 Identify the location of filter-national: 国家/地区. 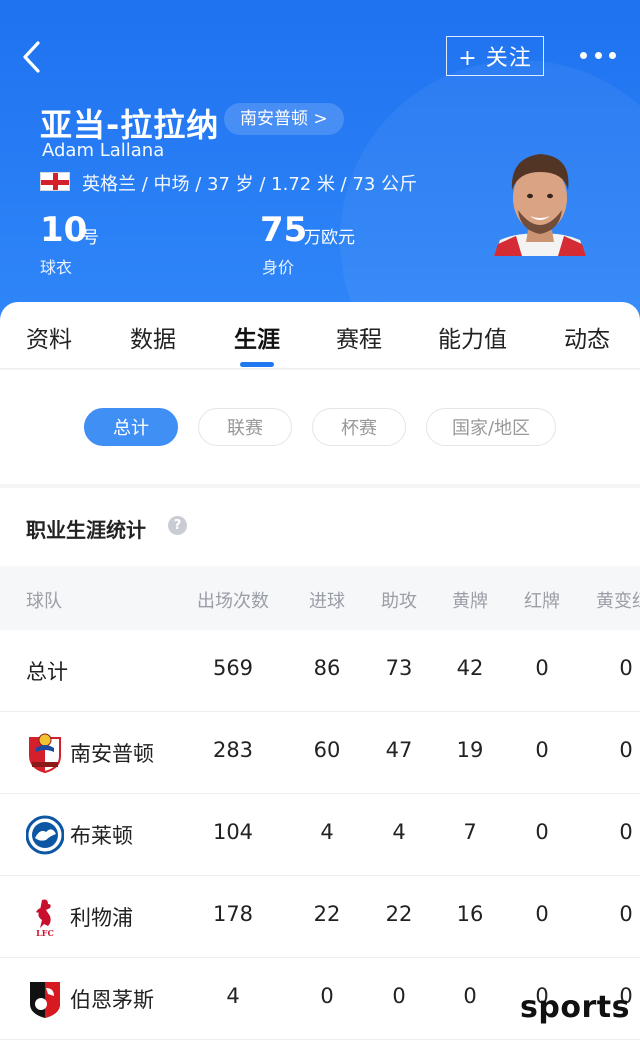
(491, 427).